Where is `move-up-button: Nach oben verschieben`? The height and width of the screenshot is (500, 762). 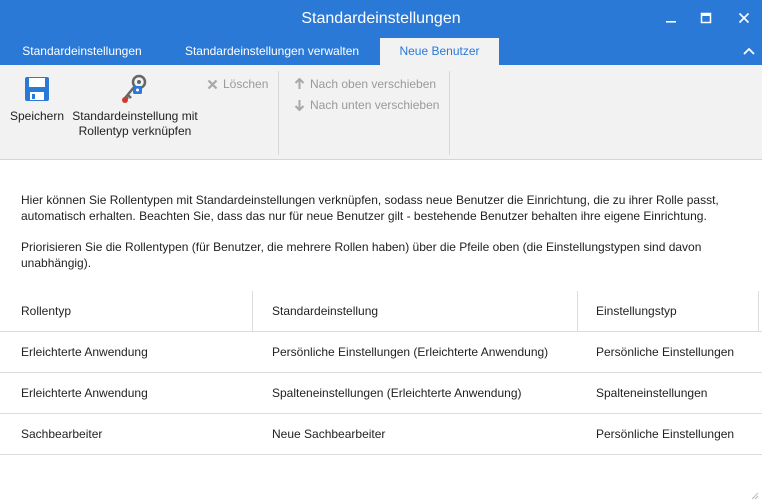 move-up-button: Nach oben verschieben is located at coordinates (364, 84).